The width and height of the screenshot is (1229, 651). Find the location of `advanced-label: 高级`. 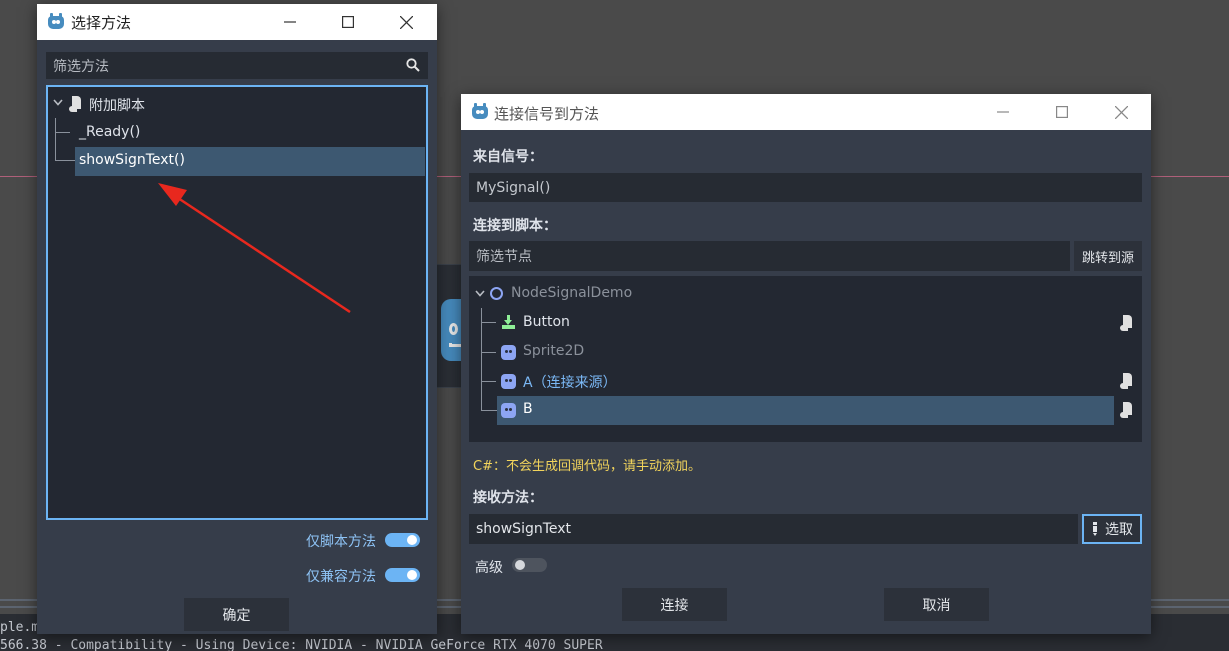

advanced-label: 高级 is located at coordinates (489, 568).